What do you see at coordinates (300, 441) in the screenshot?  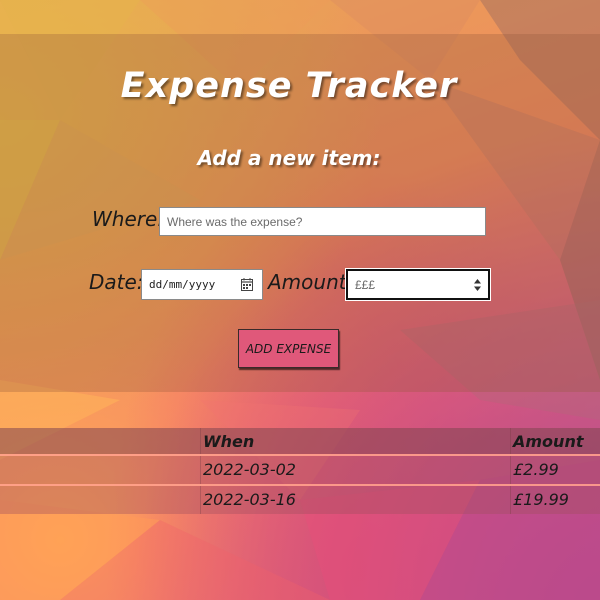 I see `table-header-row: When Amount` at bounding box center [300, 441].